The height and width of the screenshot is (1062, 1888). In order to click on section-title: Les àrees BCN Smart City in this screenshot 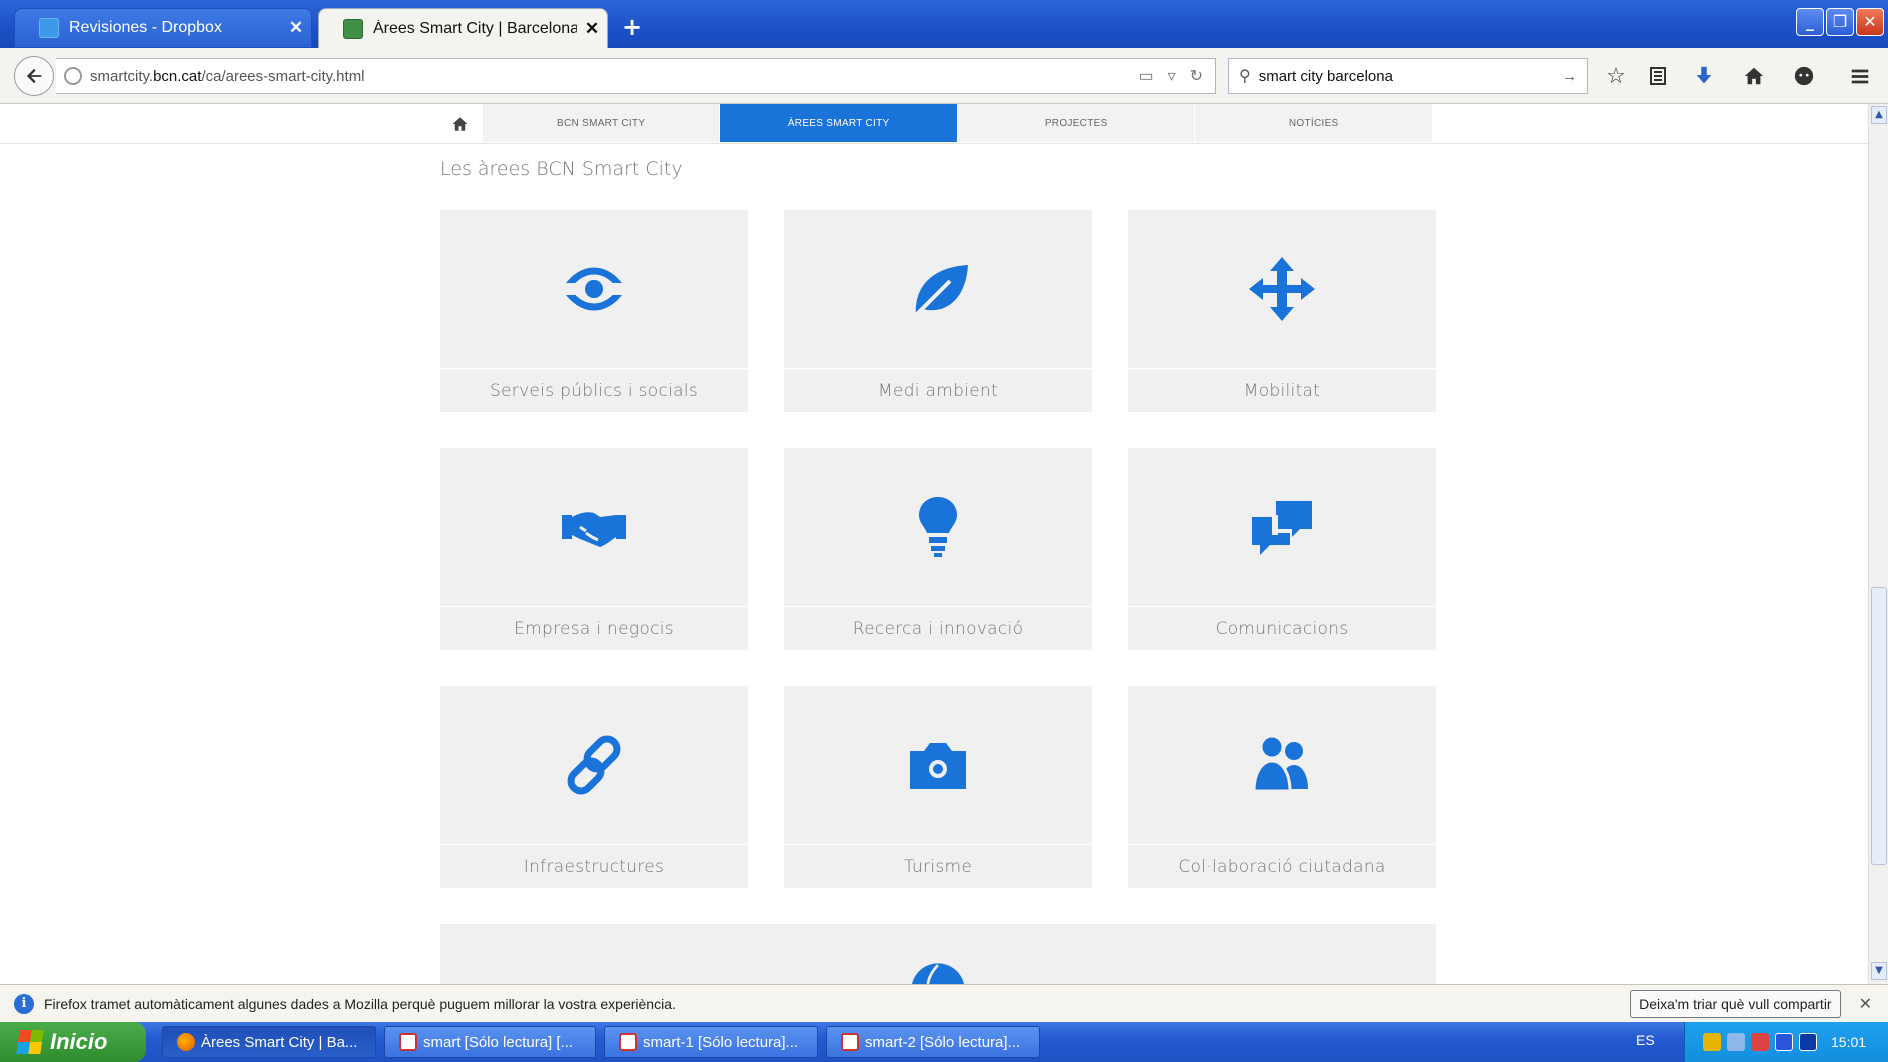, I will do `click(561, 169)`.